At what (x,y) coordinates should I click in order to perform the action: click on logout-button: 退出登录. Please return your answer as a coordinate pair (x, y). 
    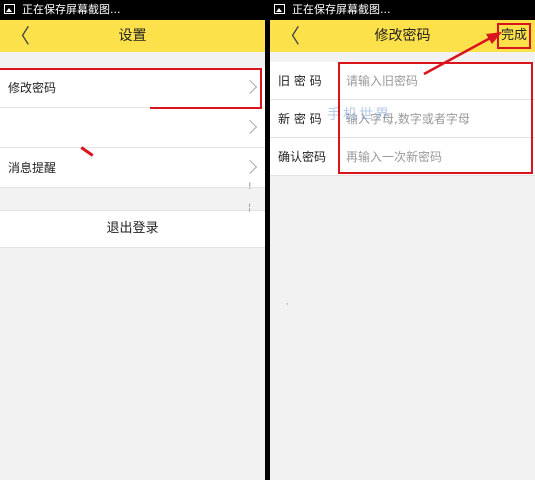
    Looking at the image, I should click on (132, 229).